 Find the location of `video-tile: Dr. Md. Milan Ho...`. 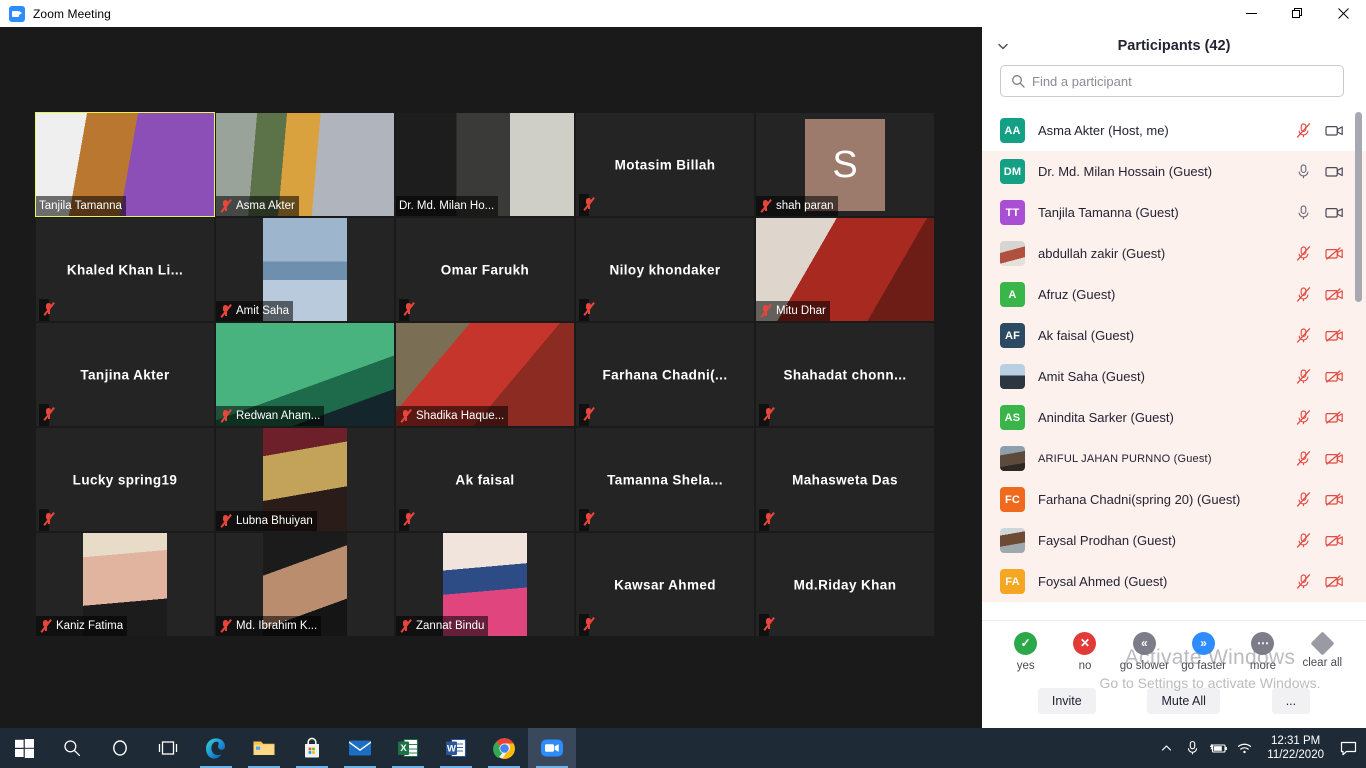

video-tile: Dr. Md. Milan Ho... is located at coordinates (485, 164).